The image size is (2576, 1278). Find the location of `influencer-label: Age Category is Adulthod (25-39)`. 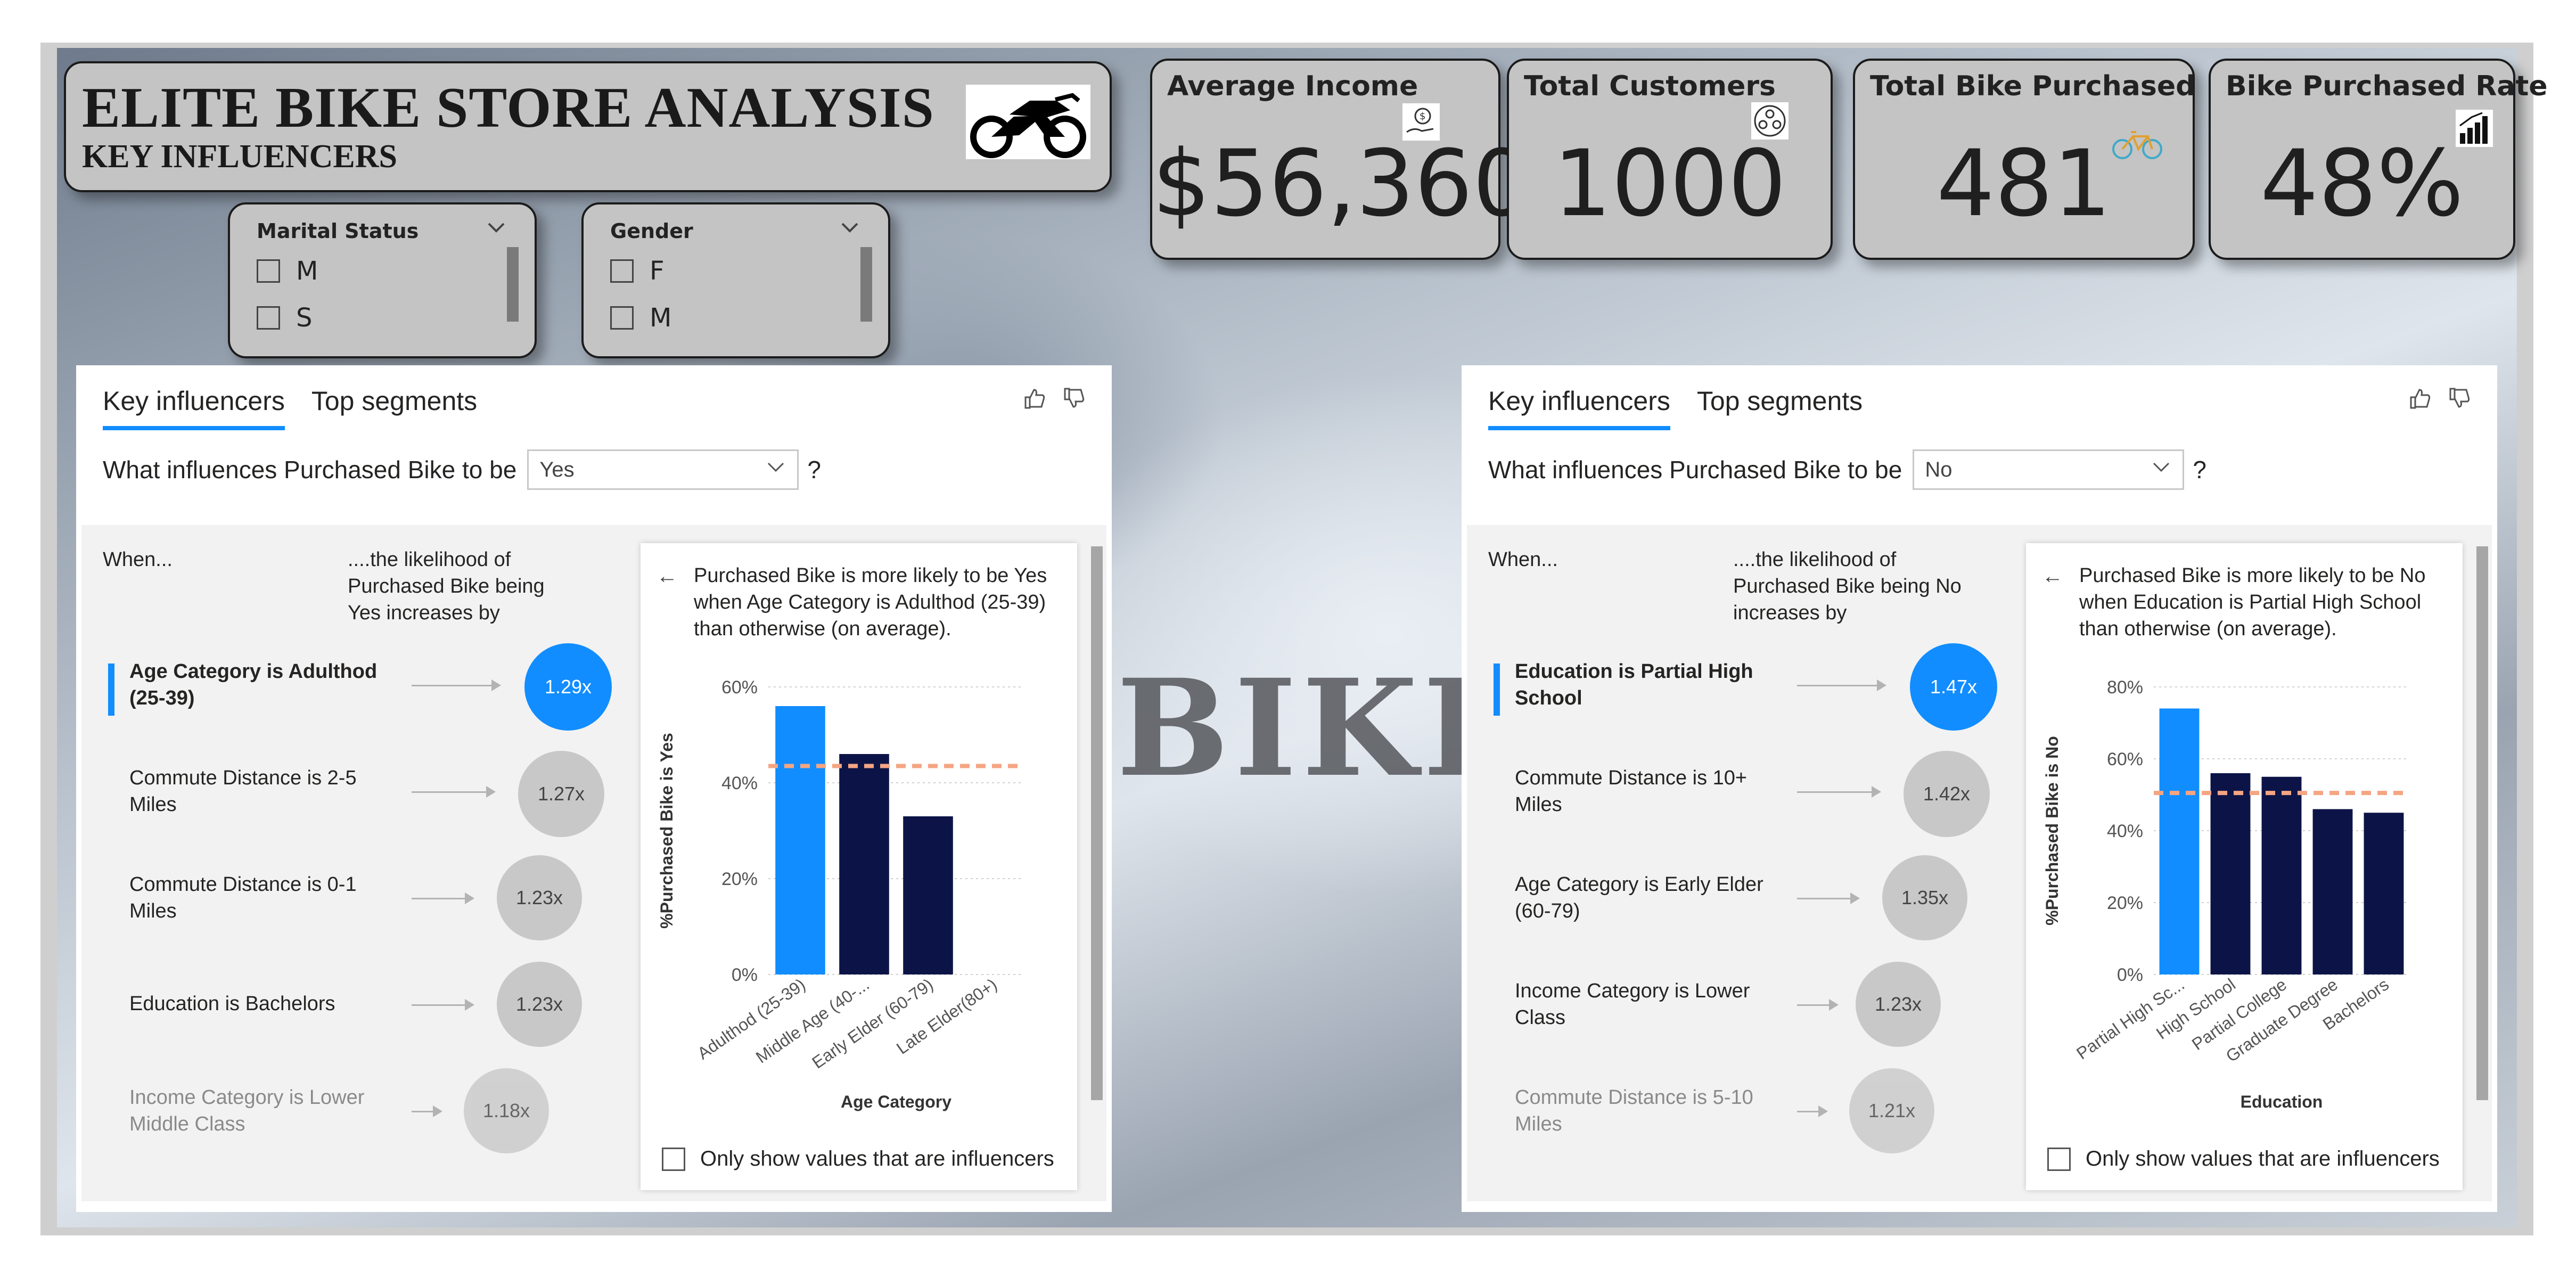

influencer-label: Age Category is Adulthod (25-39) is located at coordinates (253, 684).